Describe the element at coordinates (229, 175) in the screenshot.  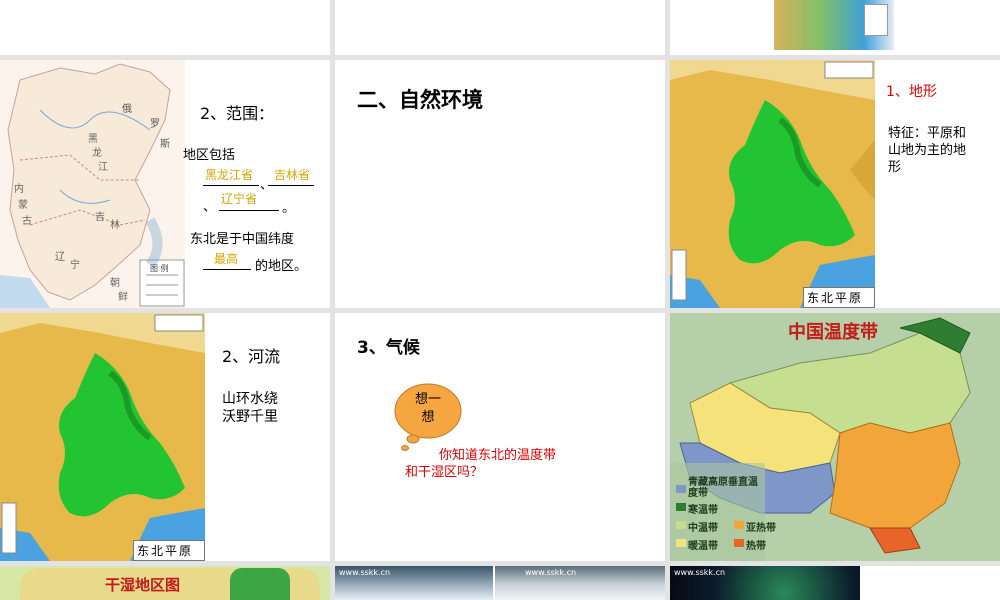
I see `blank-answer-heilongjiang: 黑龙江省` at that location.